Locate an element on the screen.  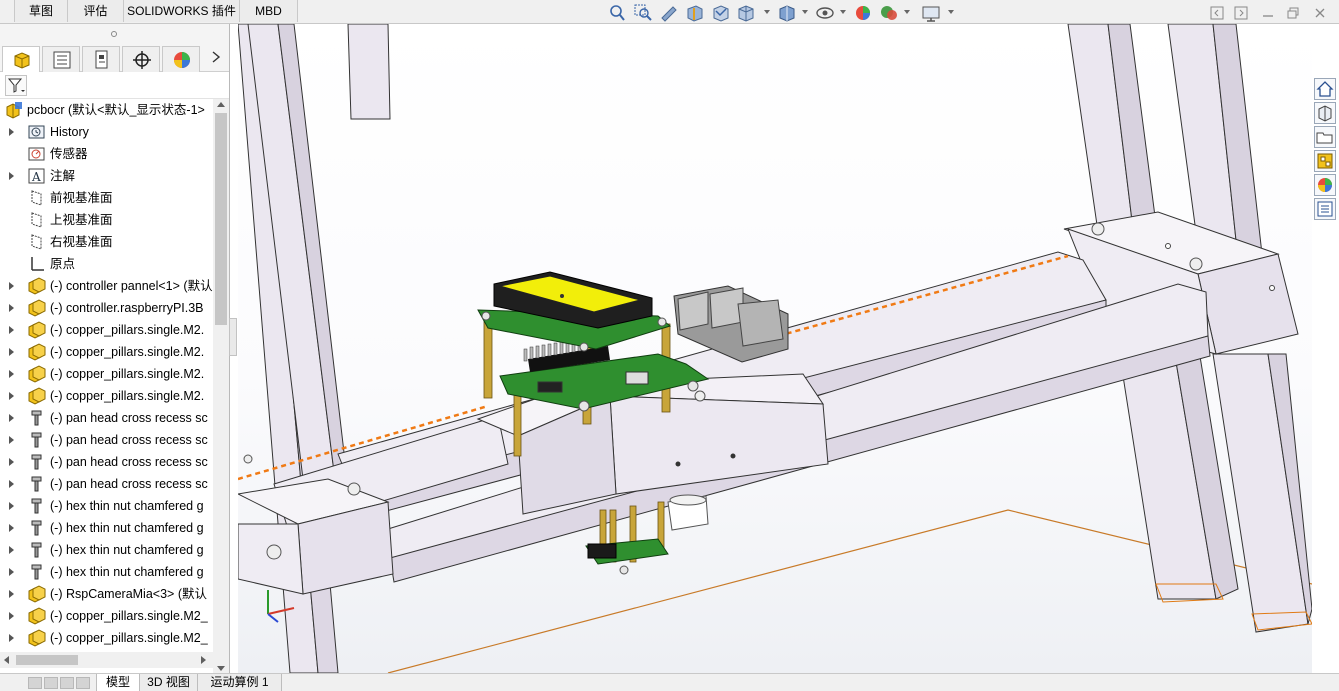
tree-vertical-scrollbar is located at coordinates (221, 387).